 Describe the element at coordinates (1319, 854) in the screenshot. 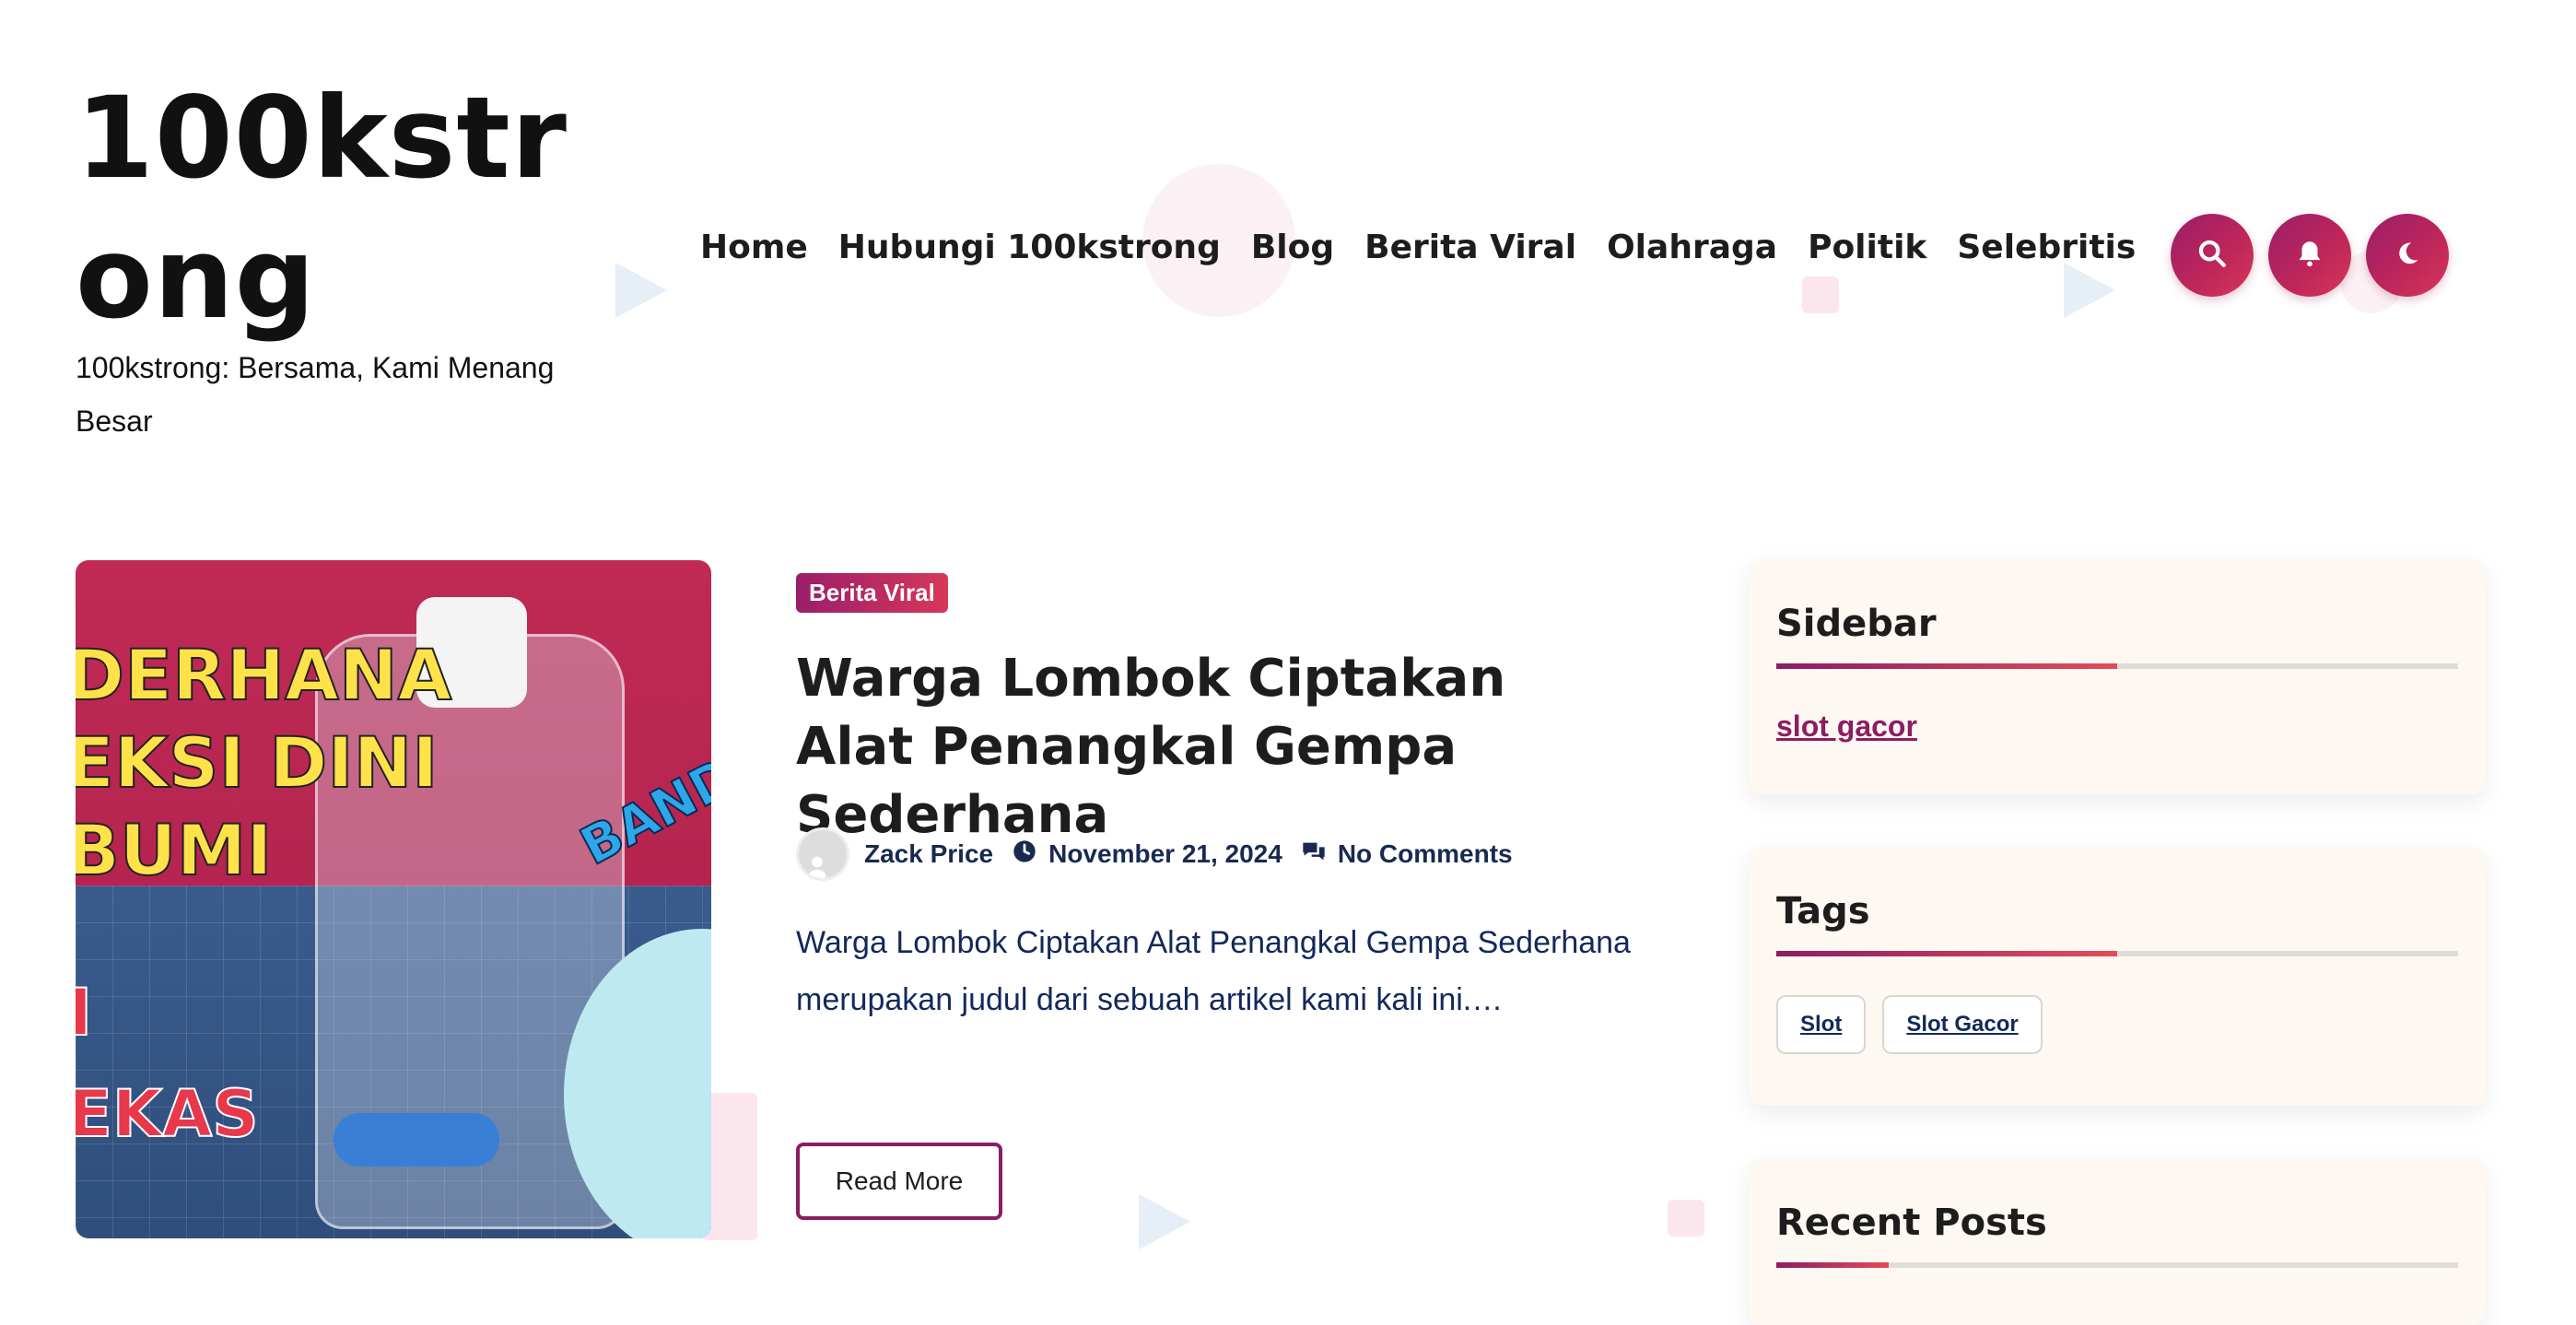

I see `comments-icon` at that location.